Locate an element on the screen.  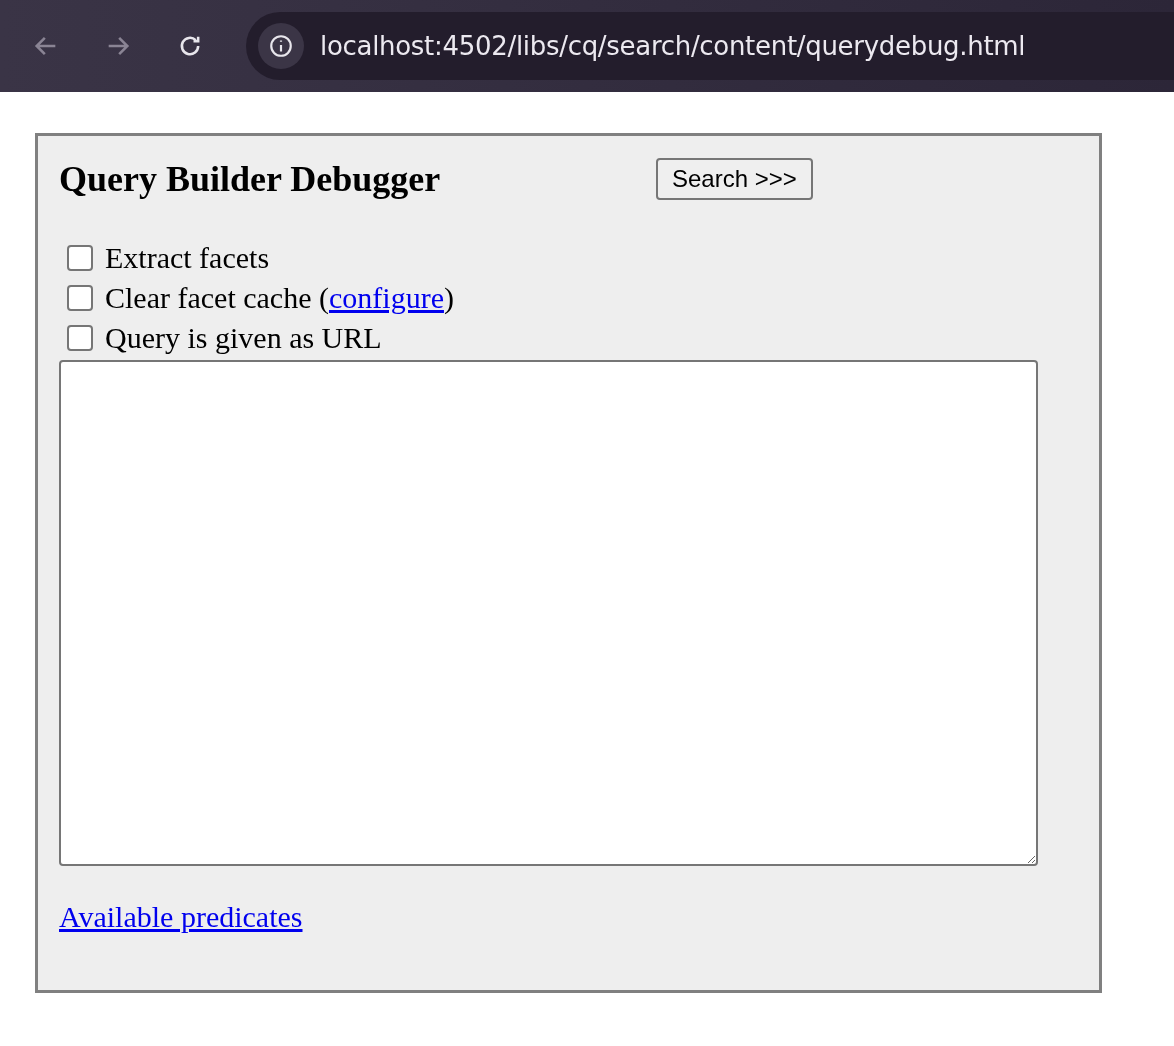
checkbox-label: Query is given as URL is located at coordinates (243, 338).